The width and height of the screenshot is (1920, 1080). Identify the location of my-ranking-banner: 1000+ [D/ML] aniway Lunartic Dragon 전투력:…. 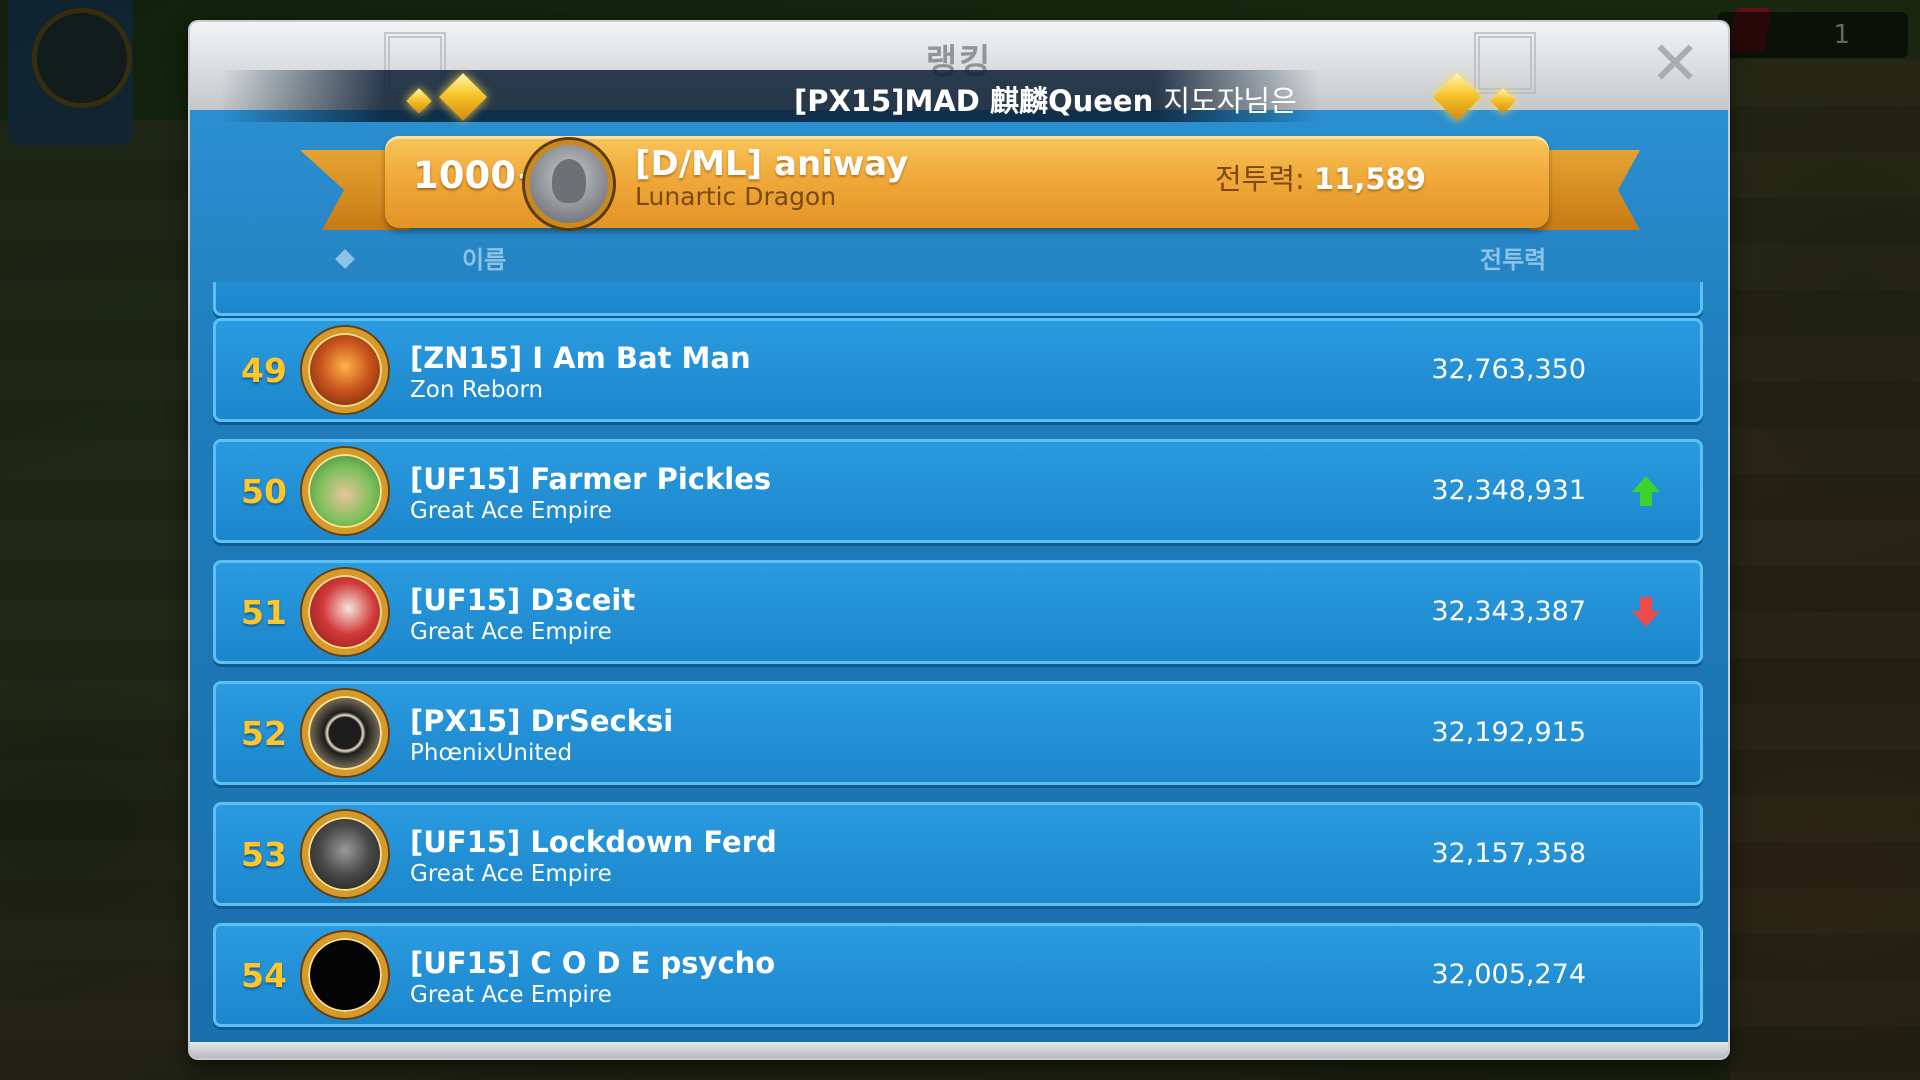
(967, 182).